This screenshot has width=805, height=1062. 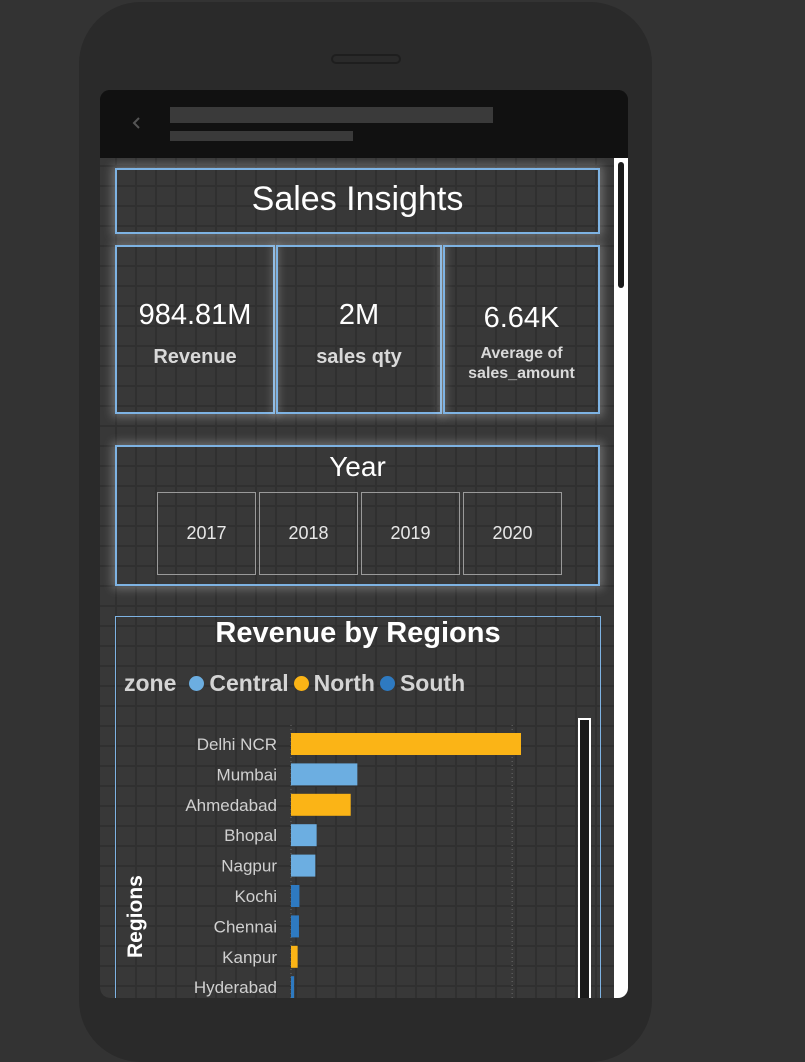 What do you see at coordinates (357, 466) in the screenshot?
I see `year-slicer-title: Year` at bounding box center [357, 466].